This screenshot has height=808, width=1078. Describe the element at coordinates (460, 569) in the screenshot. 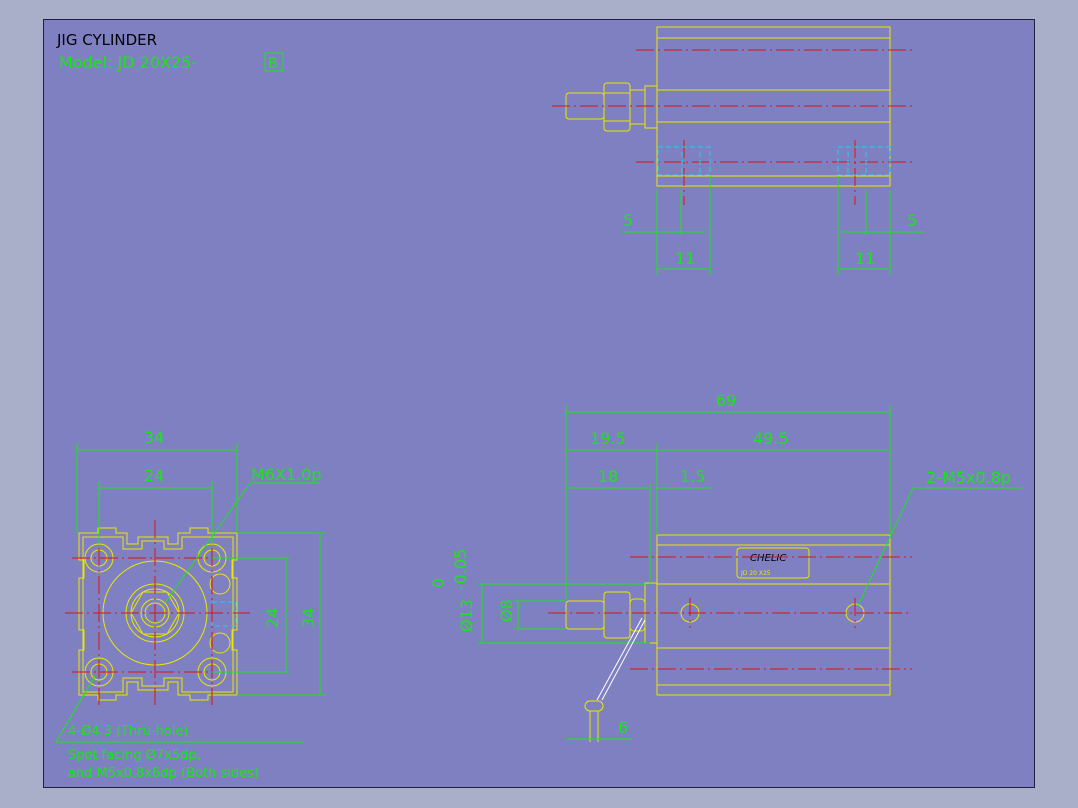

I see `tolerance-lower: -0.05` at that location.